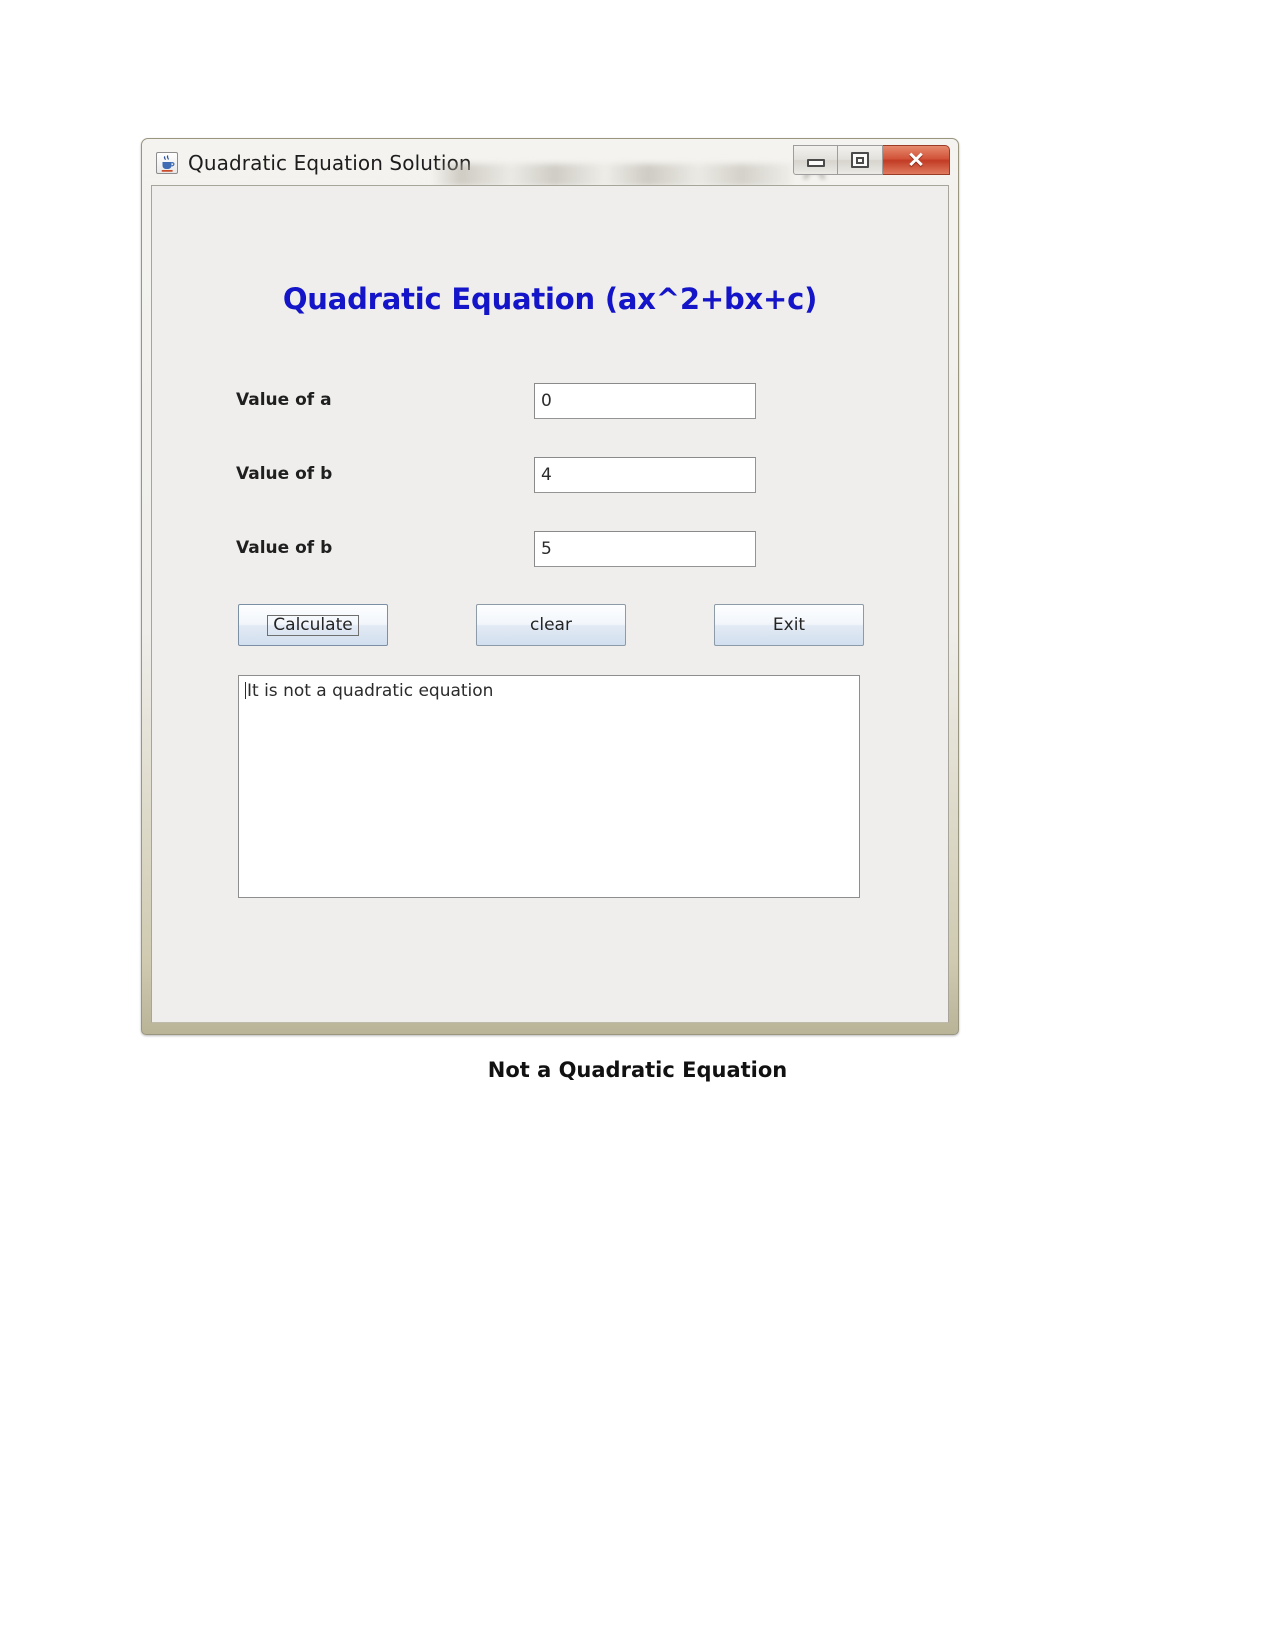 This screenshot has width=1275, height=1650. What do you see at coordinates (815, 163) in the screenshot?
I see `minimize-icon` at bounding box center [815, 163].